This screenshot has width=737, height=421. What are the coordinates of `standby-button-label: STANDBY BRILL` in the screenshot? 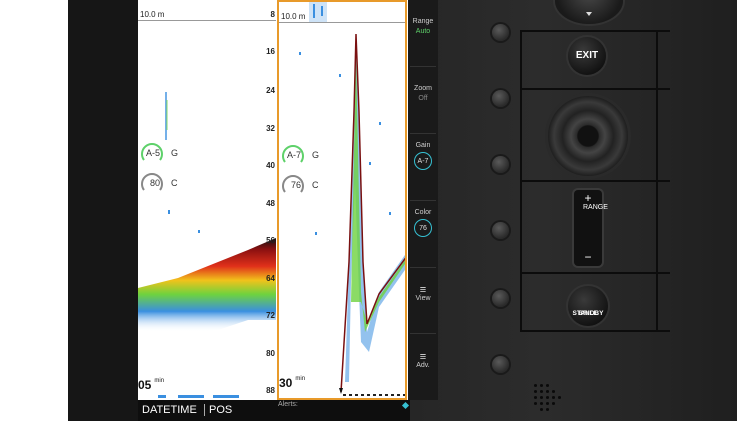 It's located at (588, 307).